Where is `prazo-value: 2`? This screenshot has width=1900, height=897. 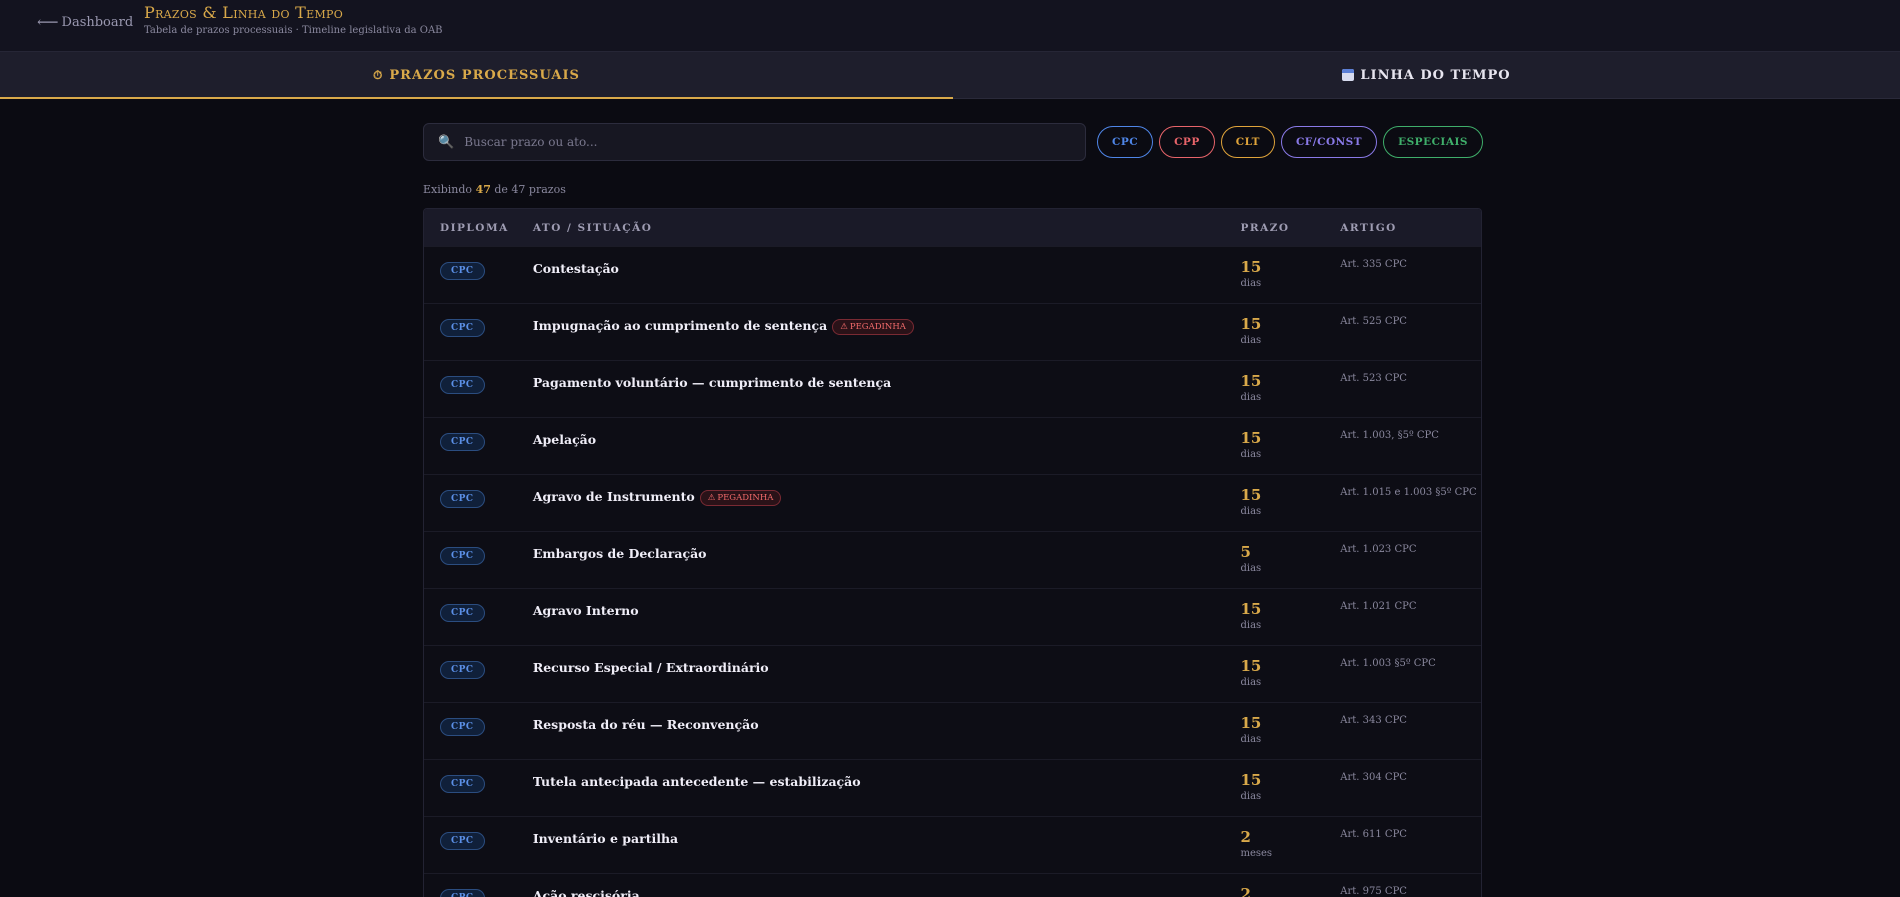 prazo-value: 2 is located at coordinates (1245, 837).